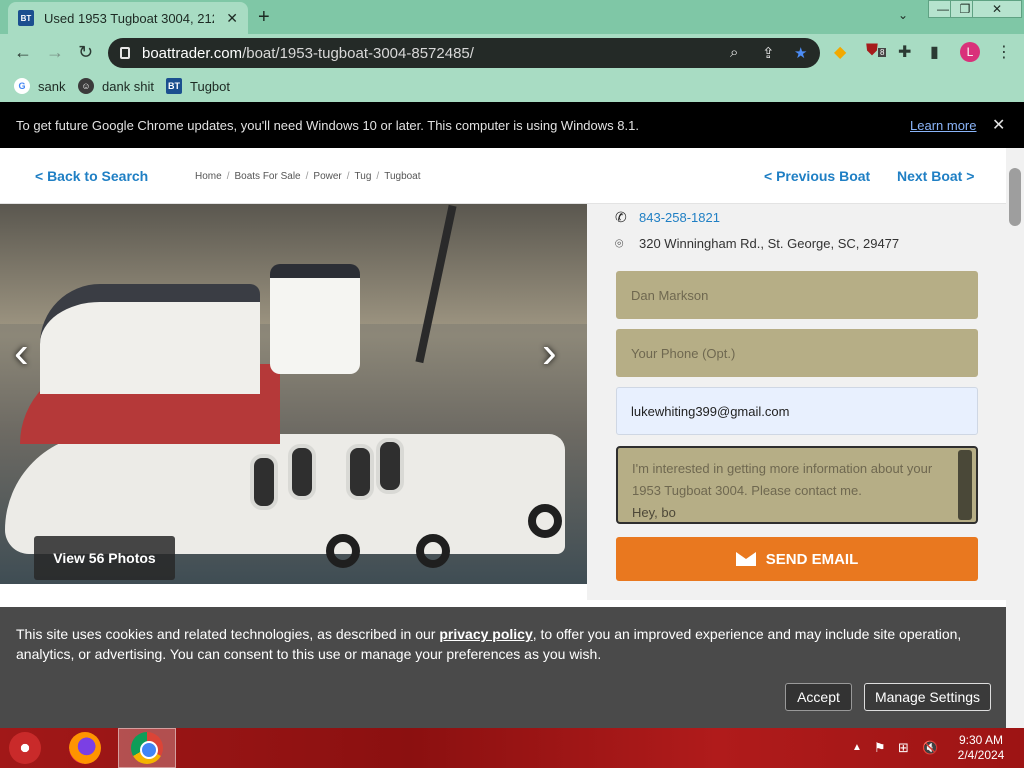 The image size is (1024, 768). Describe the element at coordinates (981, 740) in the screenshot. I see `clock-time: 9:30 AM` at that location.